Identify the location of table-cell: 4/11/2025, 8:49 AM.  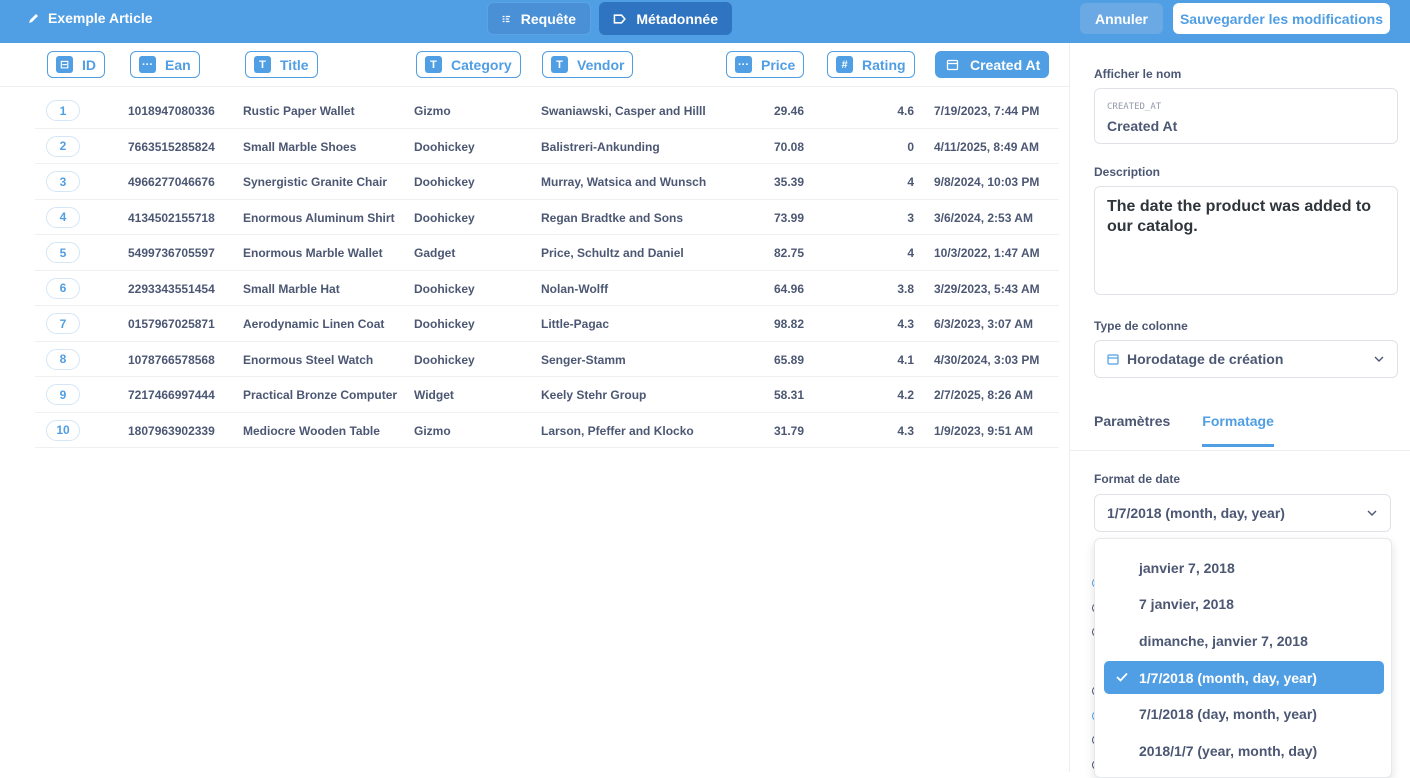
(986, 146).